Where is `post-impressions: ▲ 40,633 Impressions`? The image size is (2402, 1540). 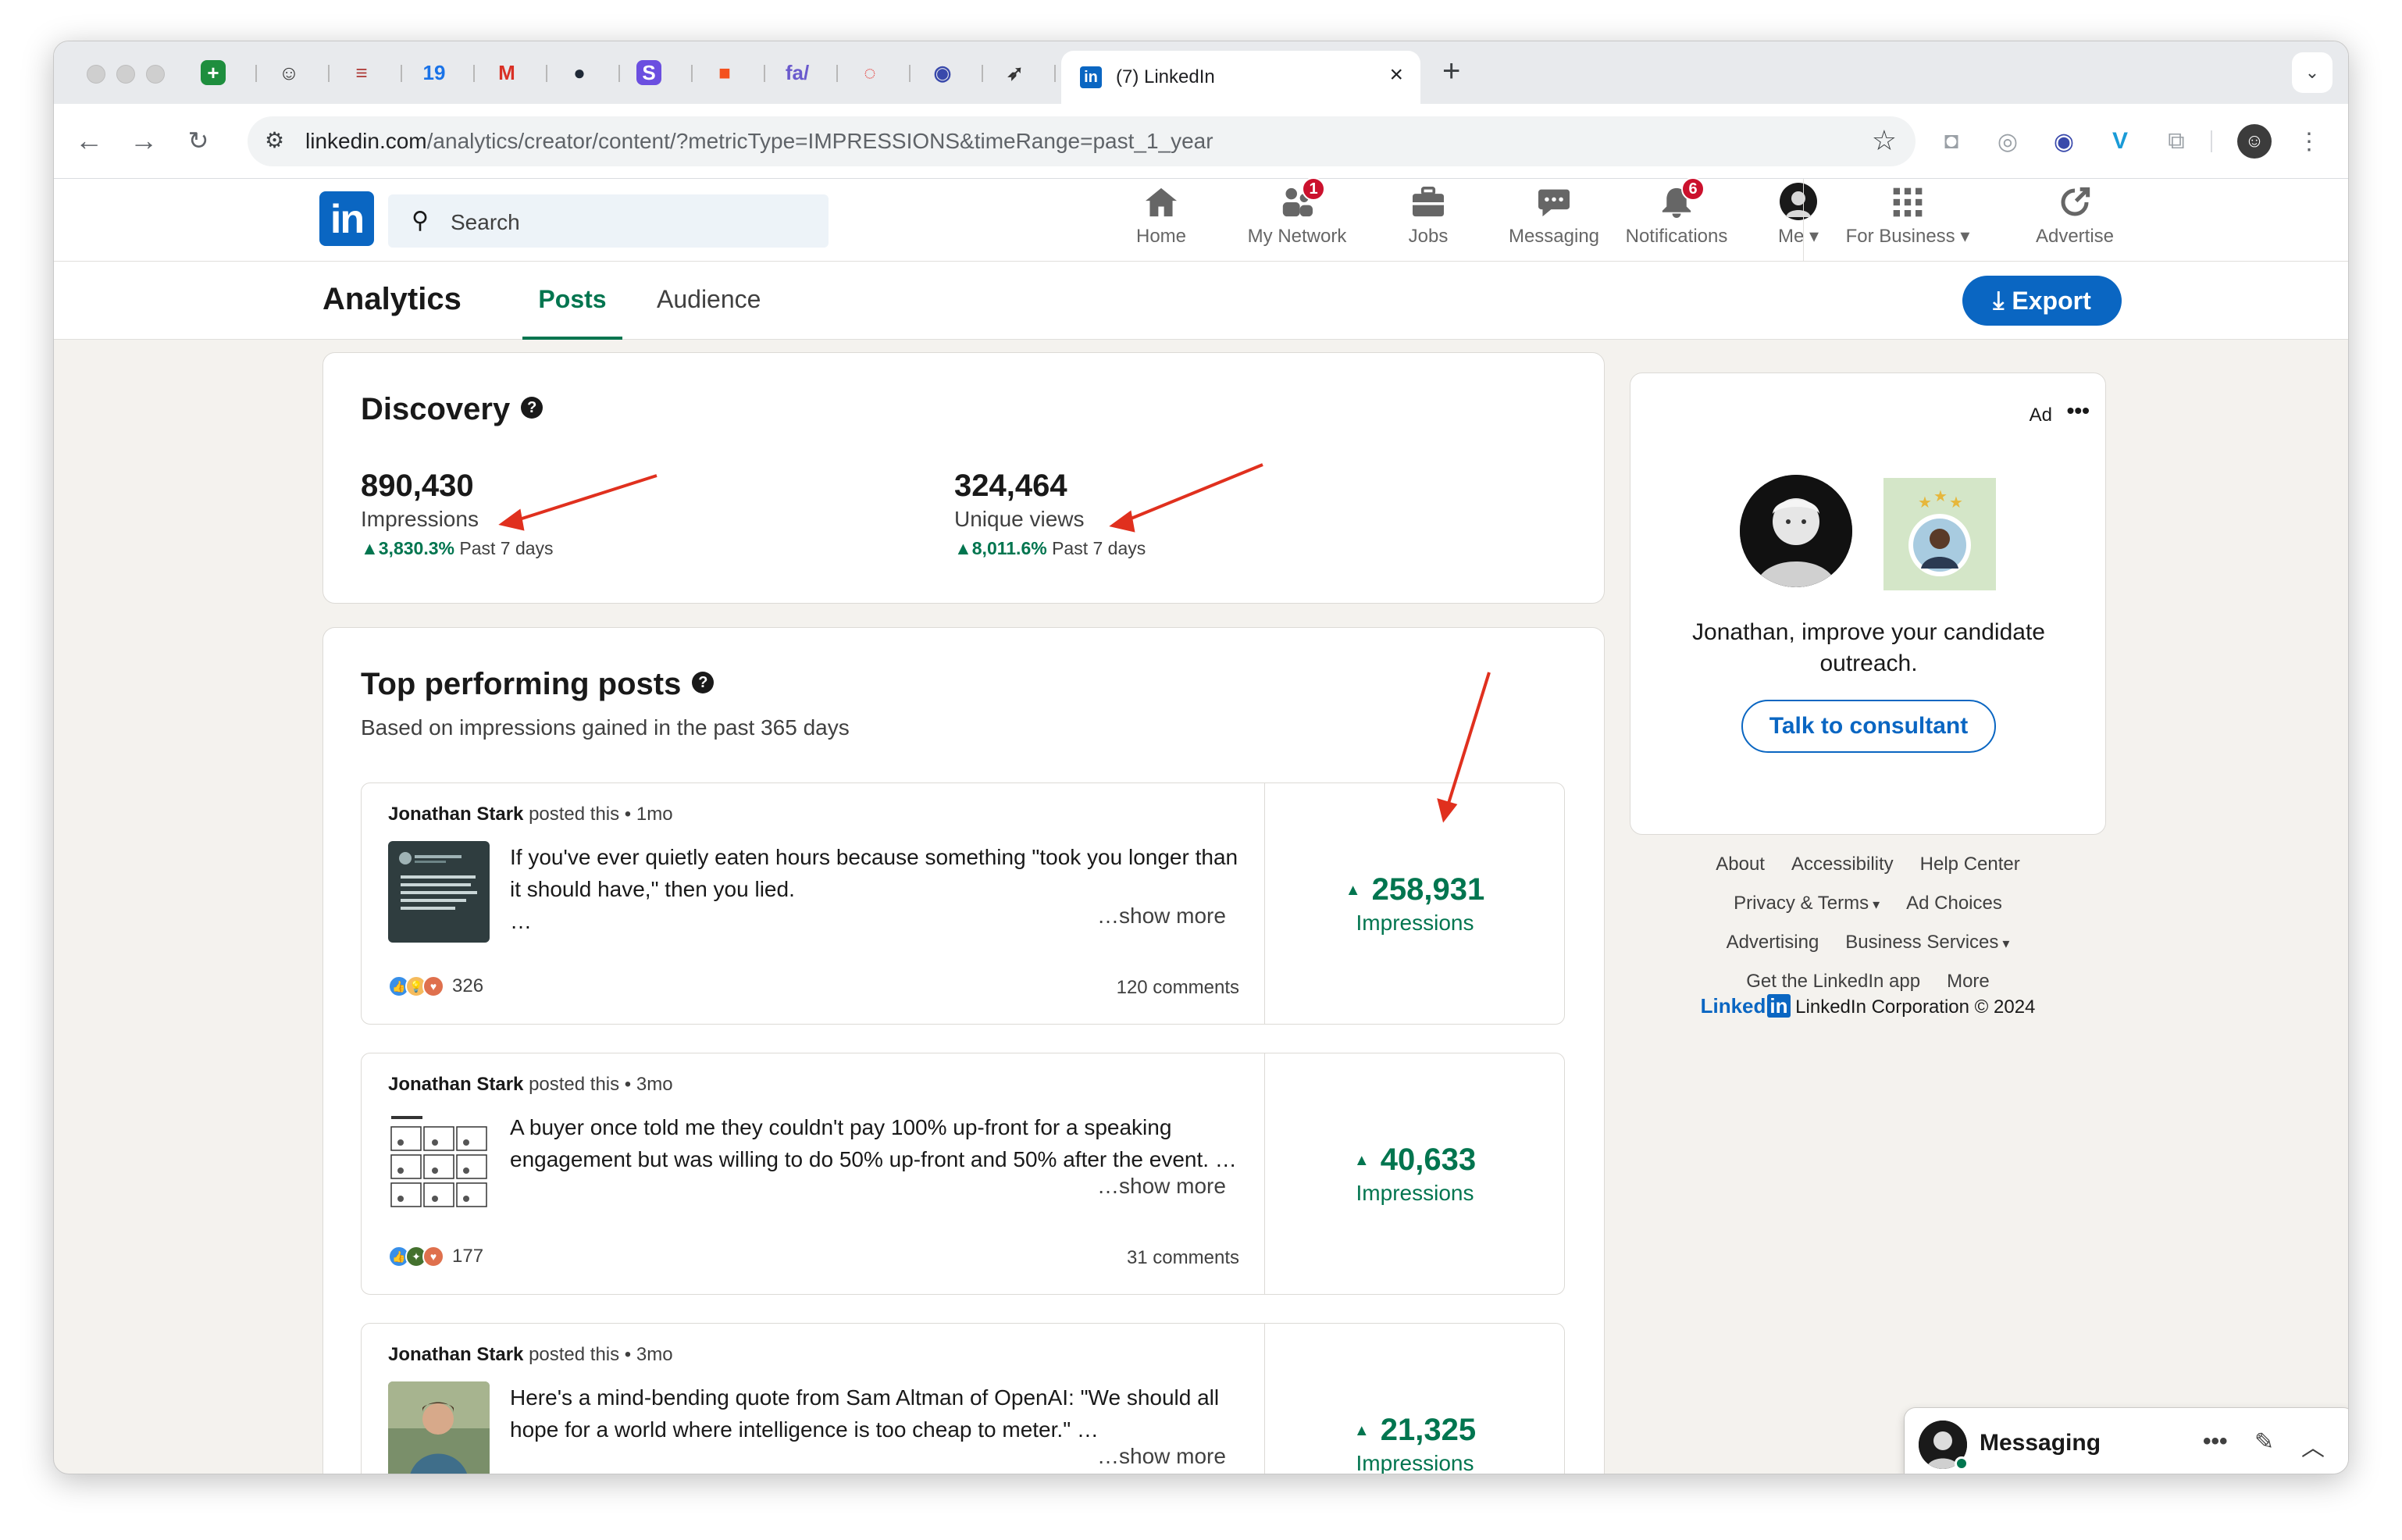
post-impressions: ▲ 40,633 Impressions is located at coordinates (1415, 1173).